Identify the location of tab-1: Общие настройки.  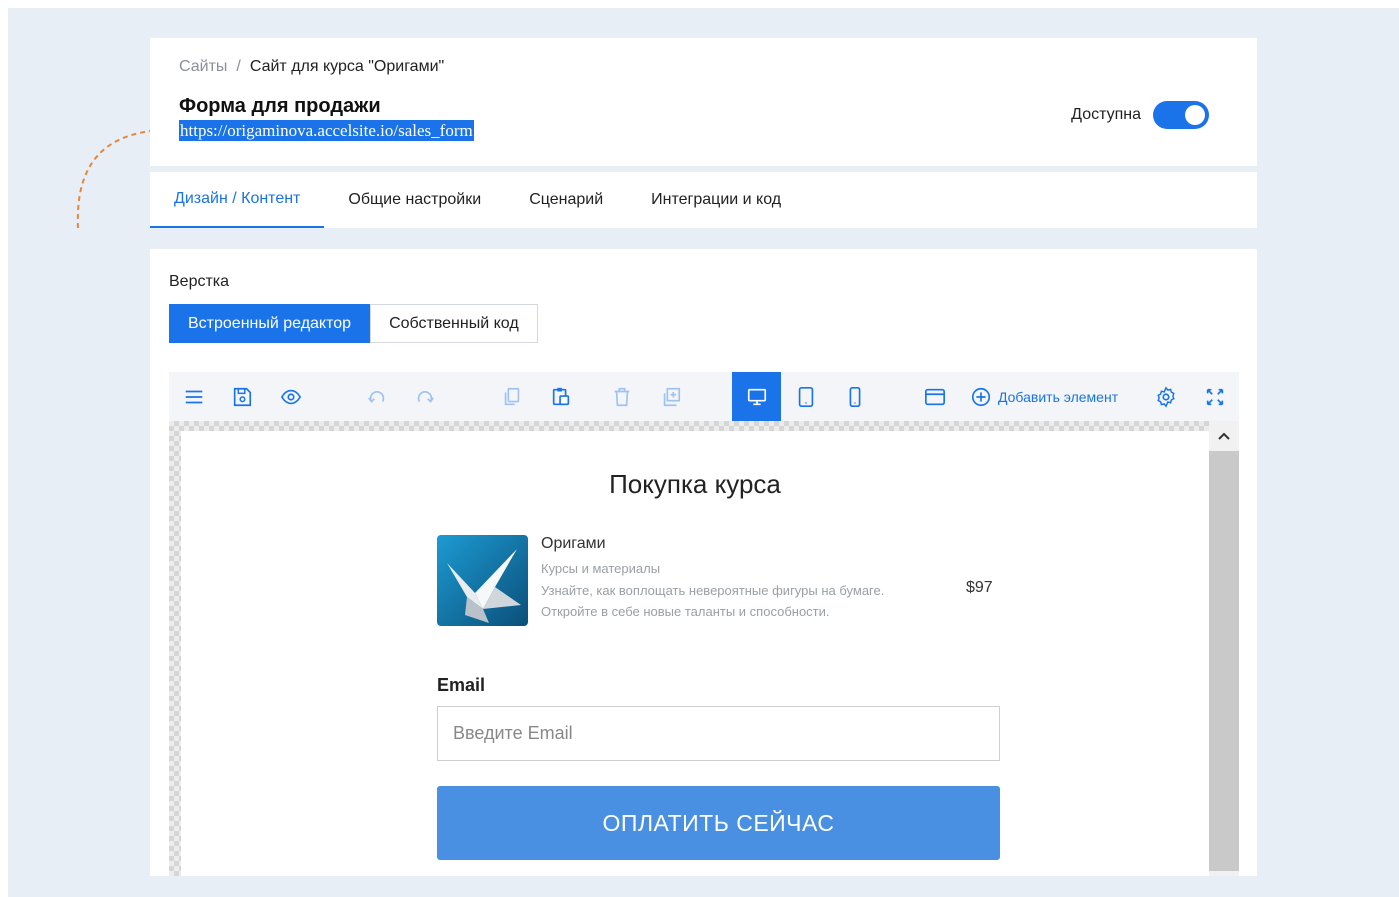
(414, 200).